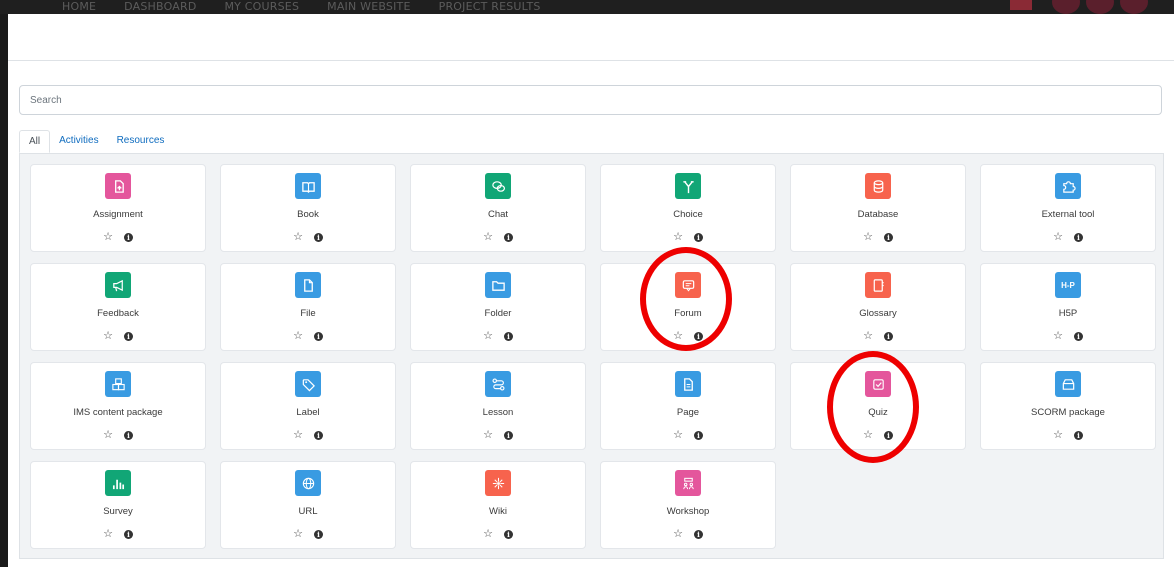  What do you see at coordinates (118, 214) in the screenshot?
I see `module-name: Assignment` at bounding box center [118, 214].